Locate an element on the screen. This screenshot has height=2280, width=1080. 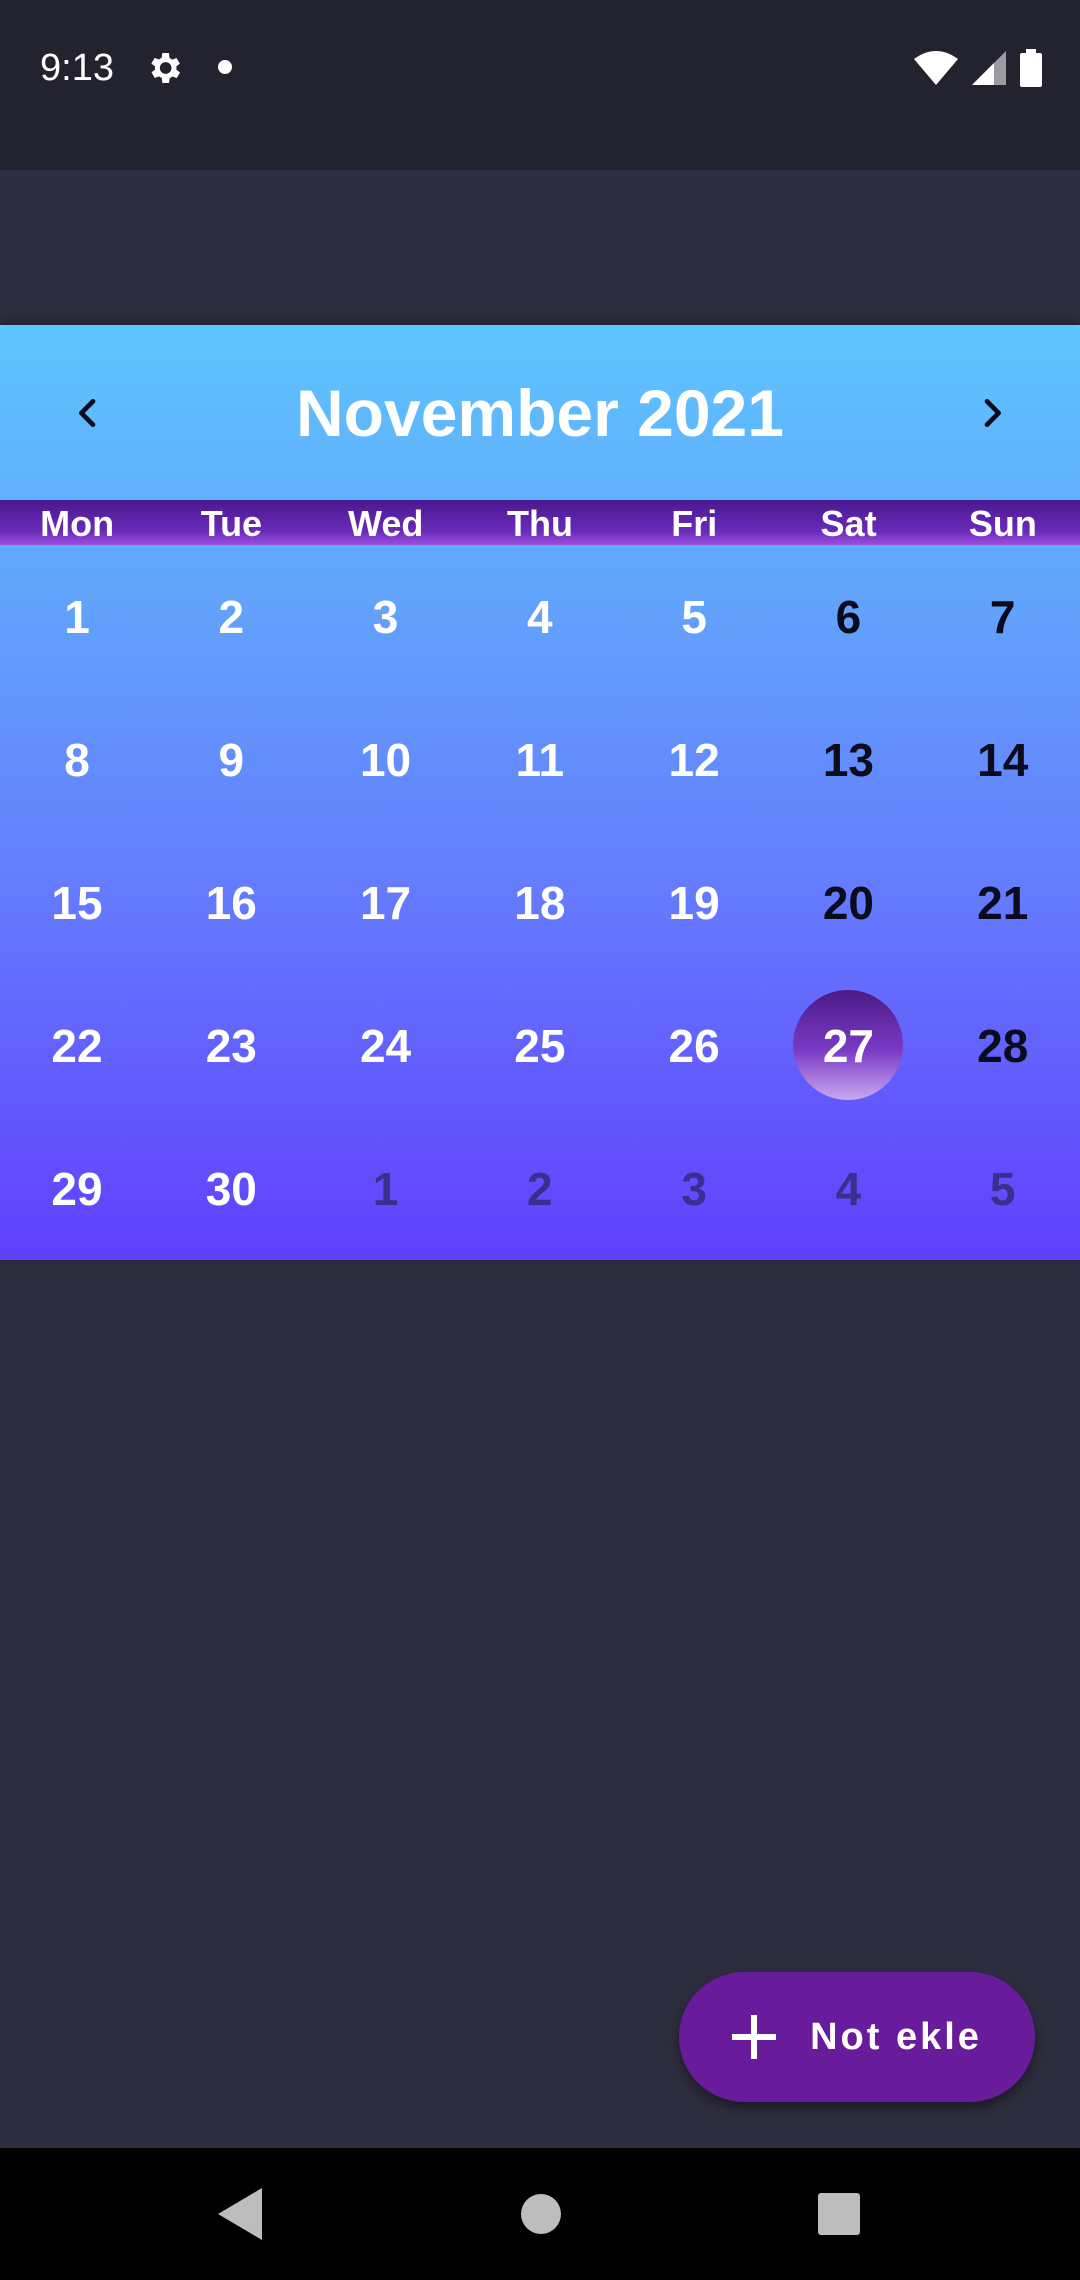
cell-signal-icon is located at coordinates (989, 68).